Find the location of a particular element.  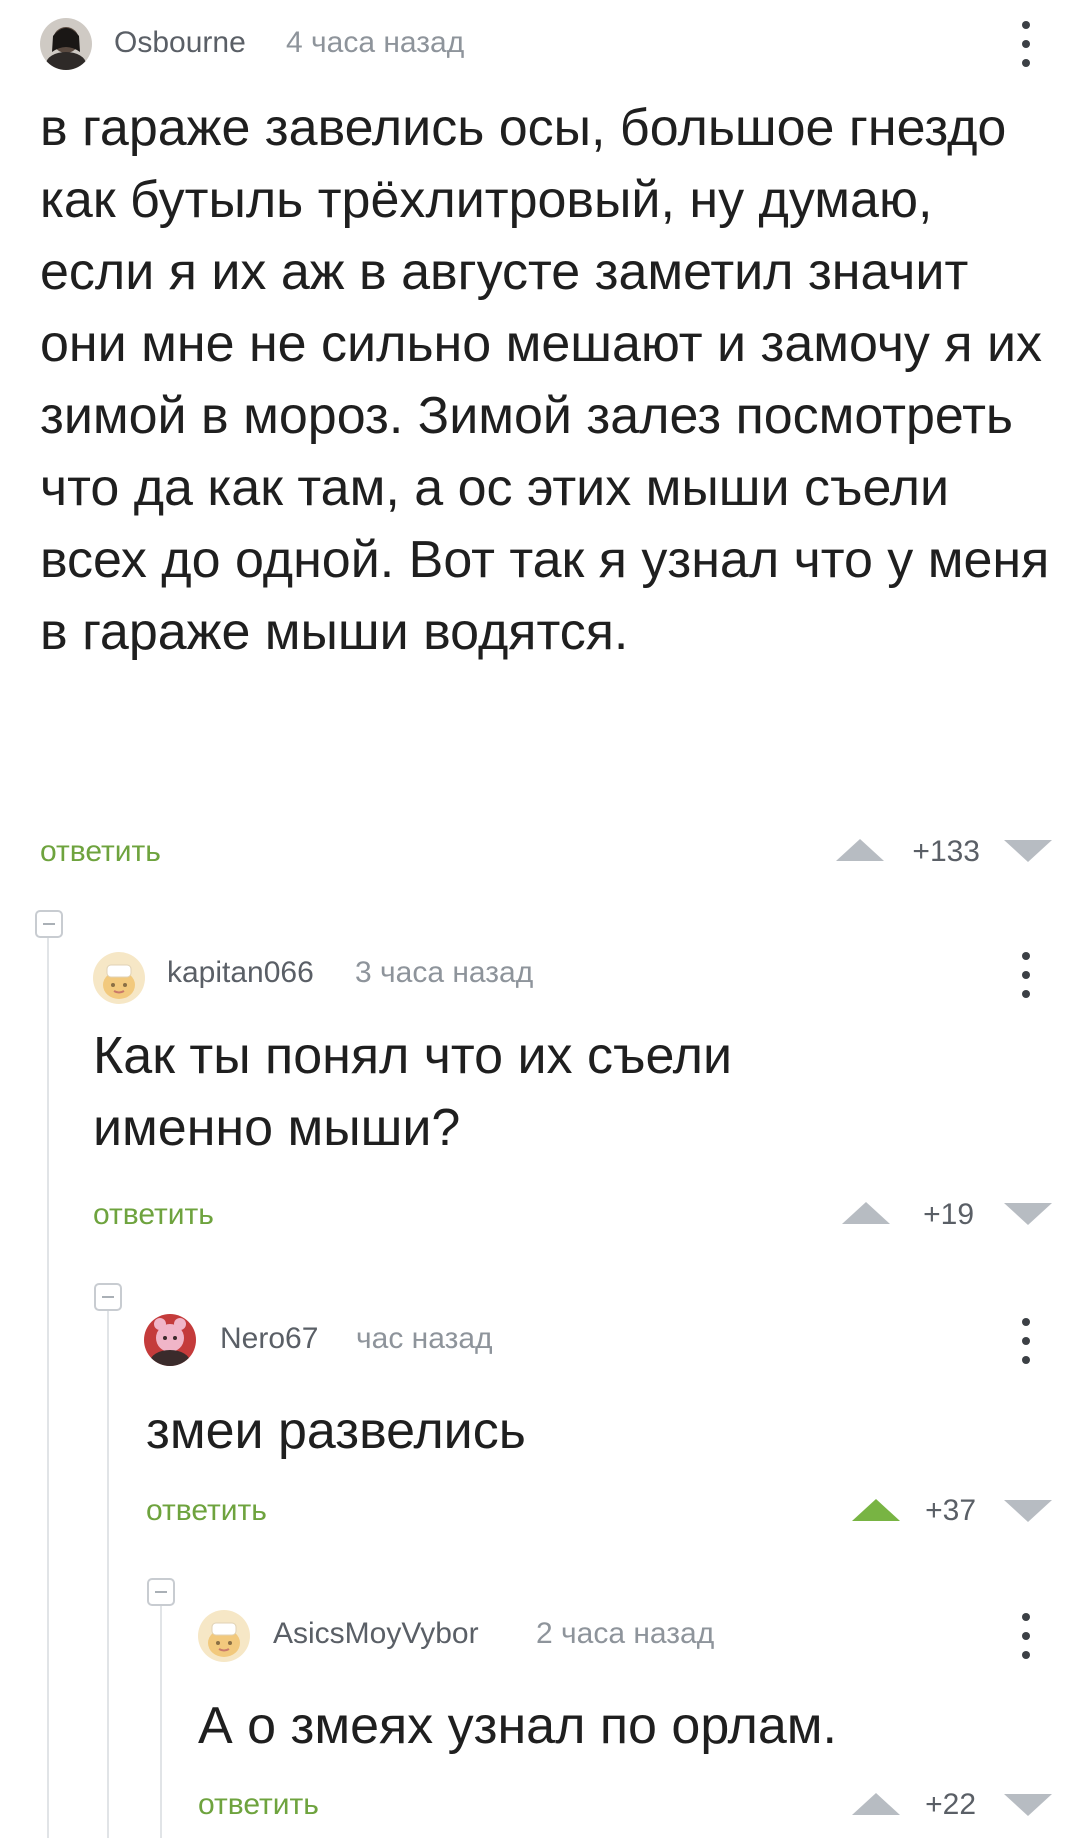

comment-author: Osbourne is located at coordinates (180, 43).